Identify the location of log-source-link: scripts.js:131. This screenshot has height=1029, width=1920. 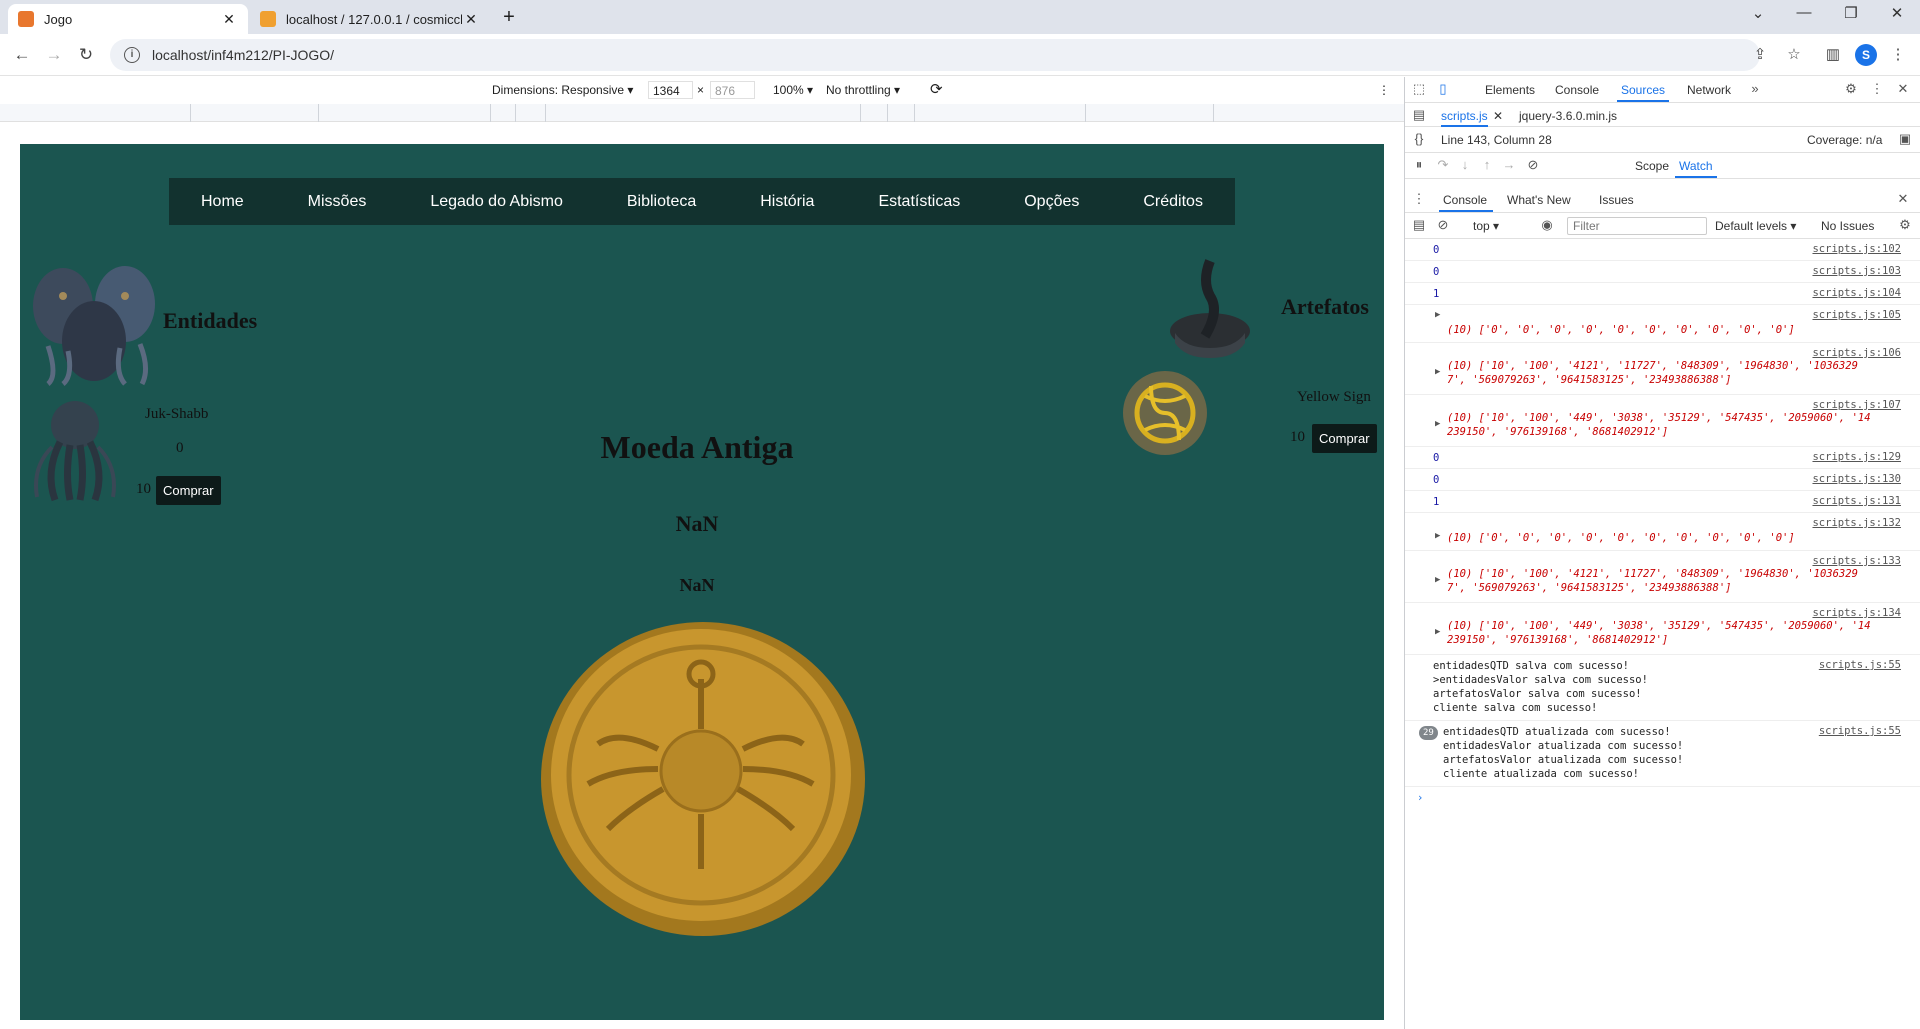
(1856, 501).